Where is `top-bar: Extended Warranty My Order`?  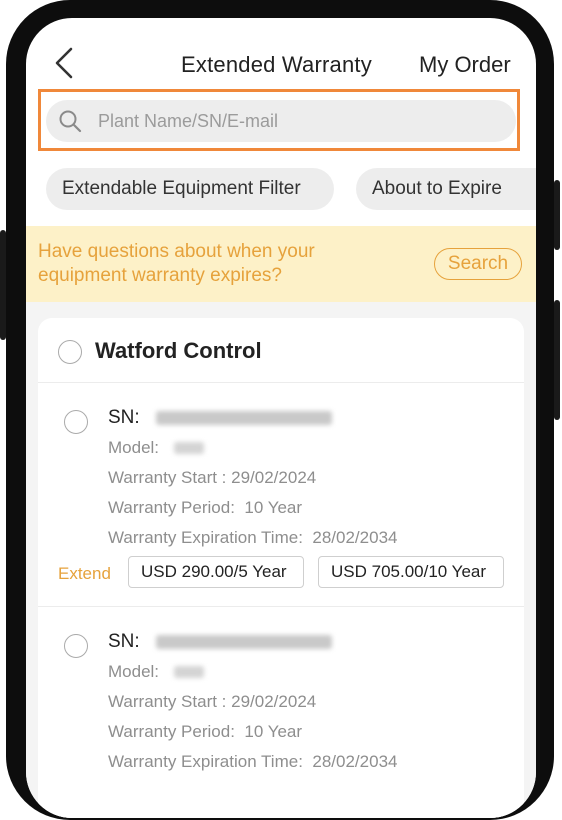
top-bar: Extended Warranty My Order is located at coordinates (281, 58).